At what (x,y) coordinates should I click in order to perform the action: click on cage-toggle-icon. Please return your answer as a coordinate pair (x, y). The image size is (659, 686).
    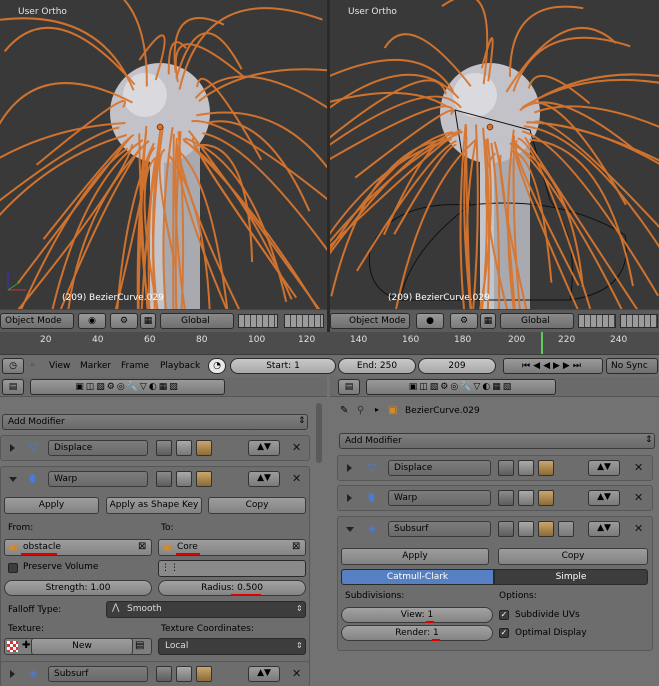
    Looking at the image, I should click on (566, 529).